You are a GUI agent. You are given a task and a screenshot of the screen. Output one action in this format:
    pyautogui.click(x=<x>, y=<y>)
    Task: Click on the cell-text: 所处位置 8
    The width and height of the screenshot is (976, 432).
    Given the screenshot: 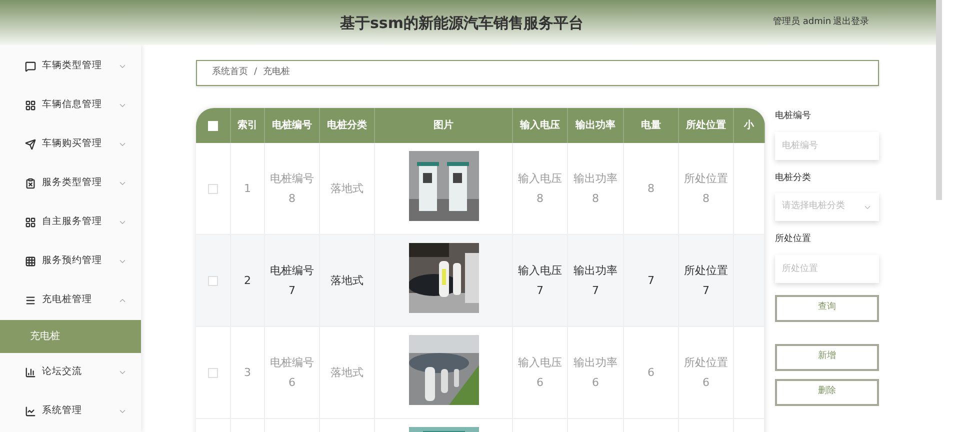 What is the action you would take?
    pyautogui.click(x=706, y=188)
    